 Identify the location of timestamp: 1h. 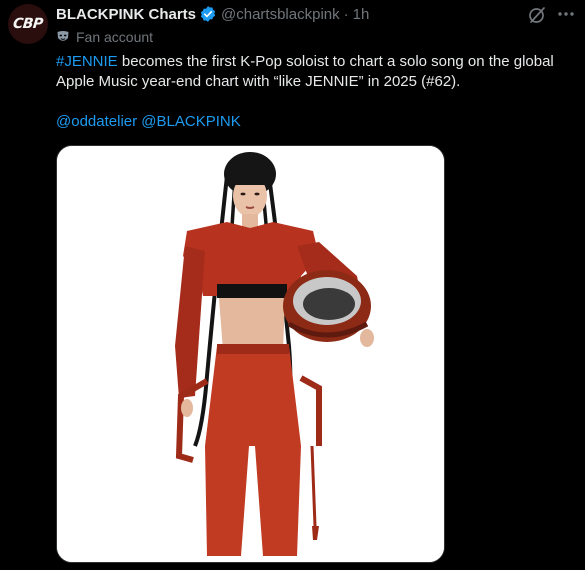
(361, 14).